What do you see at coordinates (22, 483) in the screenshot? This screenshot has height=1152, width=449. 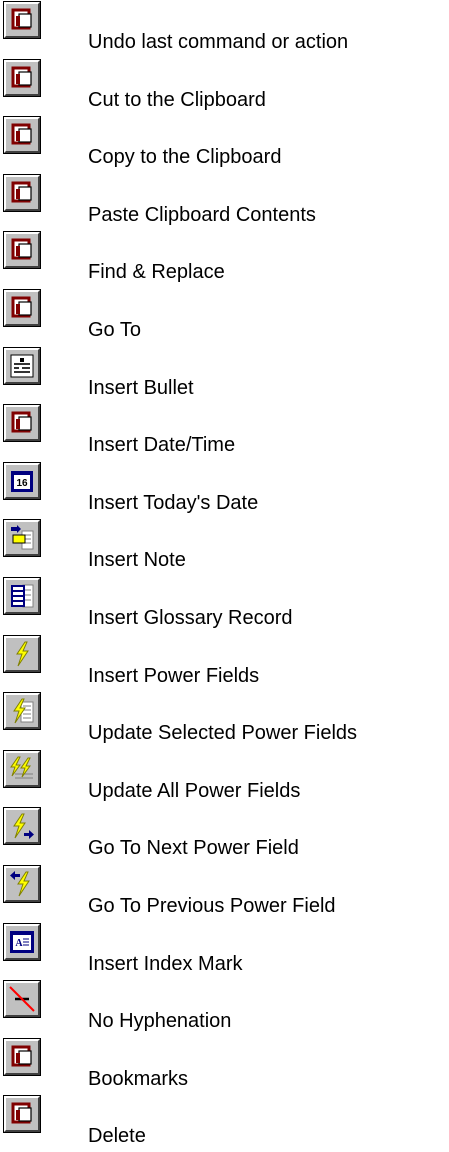 I see `calendar-day-text: 16` at bounding box center [22, 483].